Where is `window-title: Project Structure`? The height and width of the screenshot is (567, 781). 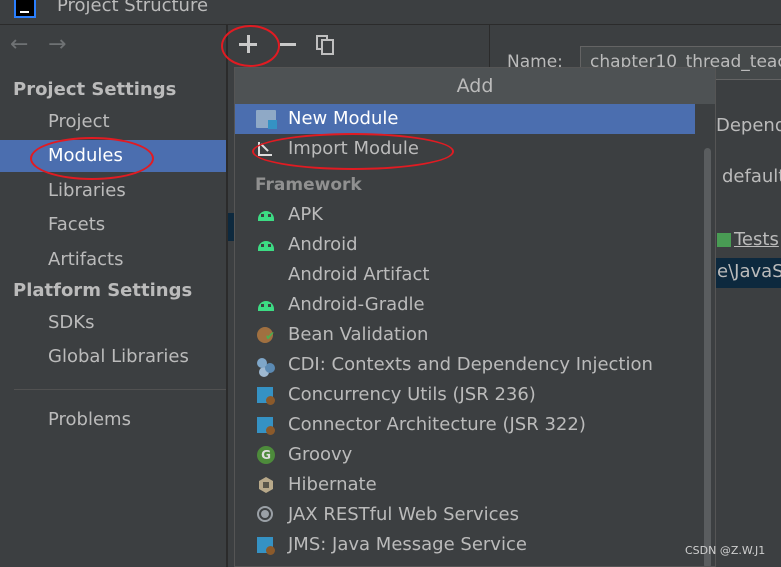
window-title: Project Structure is located at coordinates (133, 8).